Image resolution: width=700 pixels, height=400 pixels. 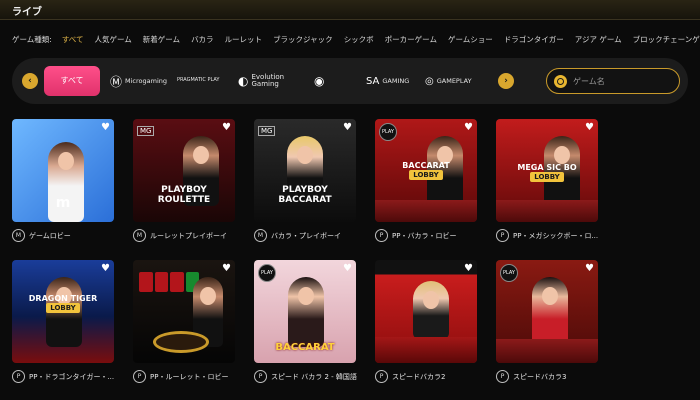 What do you see at coordinates (267, 273) in the screenshot?
I see `pragmatic-play-logo-icon: PLAY` at bounding box center [267, 273].